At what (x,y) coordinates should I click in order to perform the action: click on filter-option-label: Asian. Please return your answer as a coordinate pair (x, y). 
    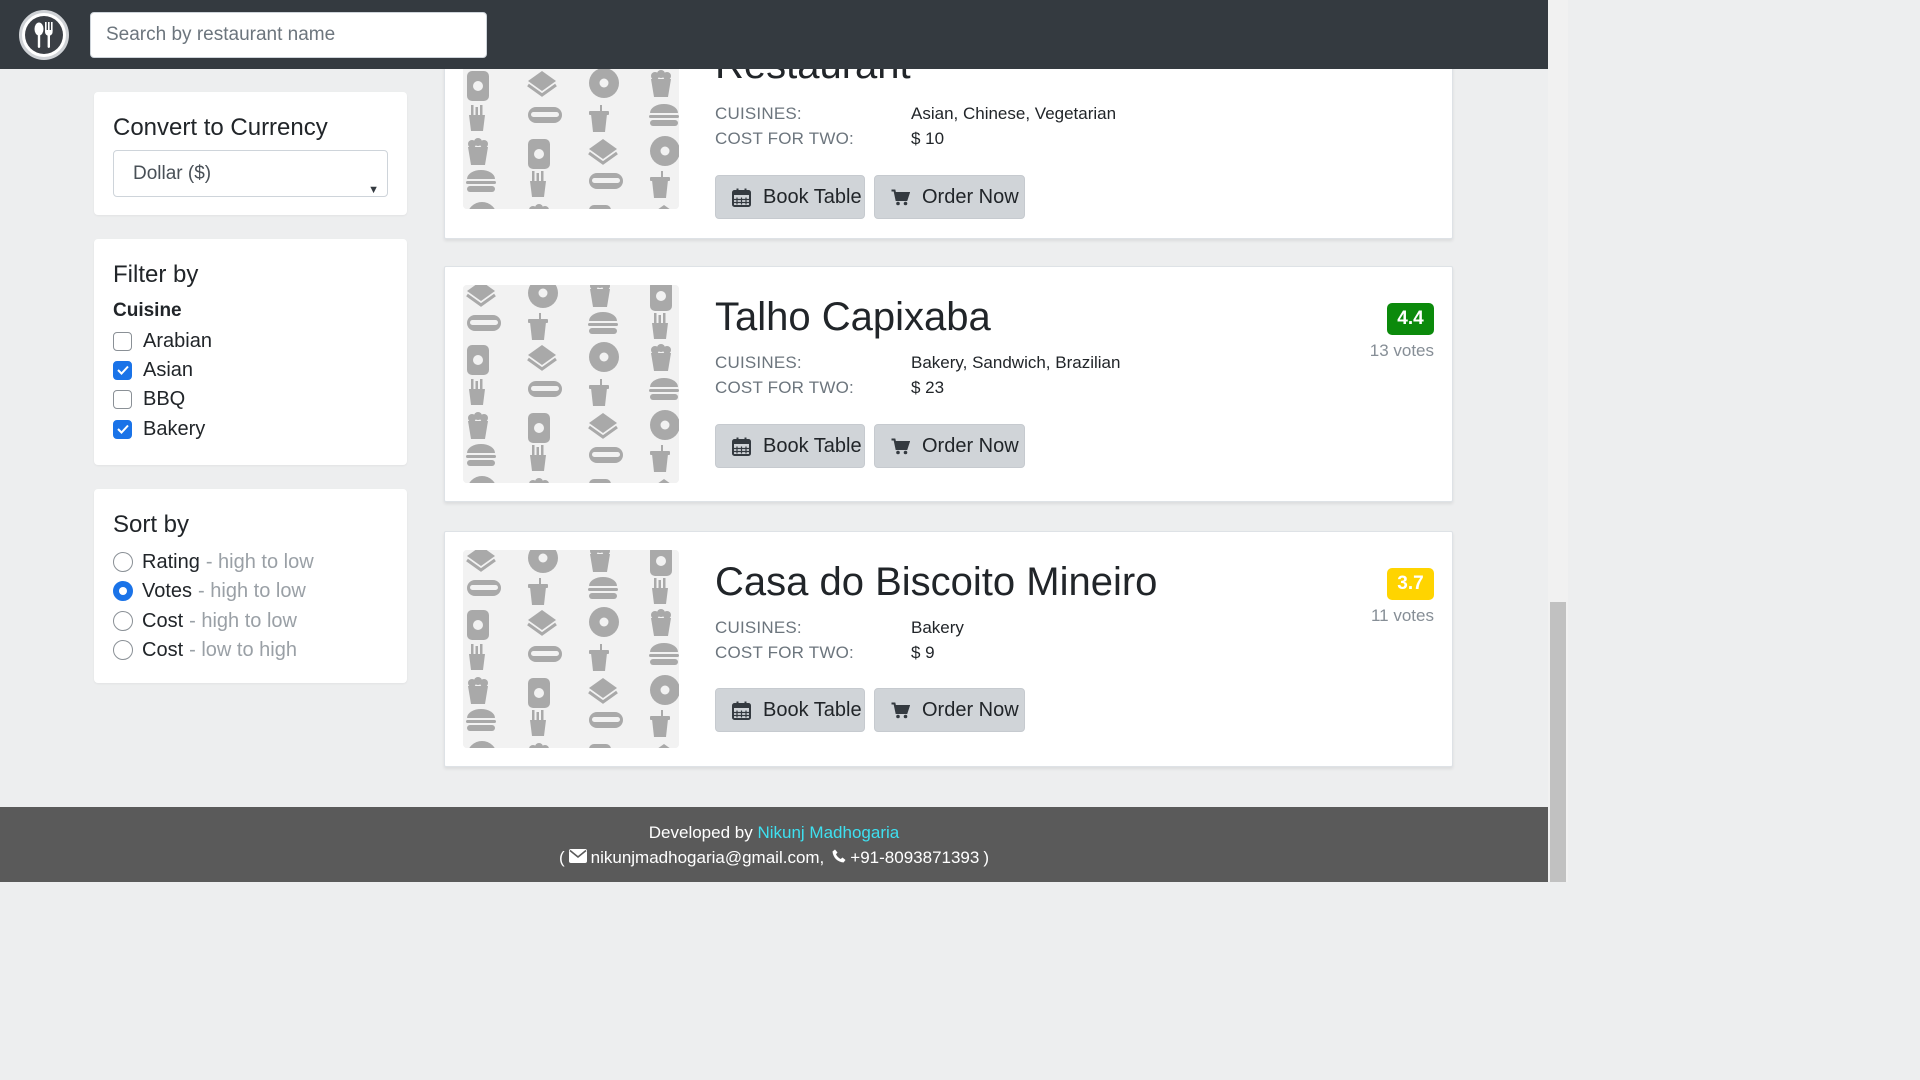
    Looking at the image, I should click on (168, 369).